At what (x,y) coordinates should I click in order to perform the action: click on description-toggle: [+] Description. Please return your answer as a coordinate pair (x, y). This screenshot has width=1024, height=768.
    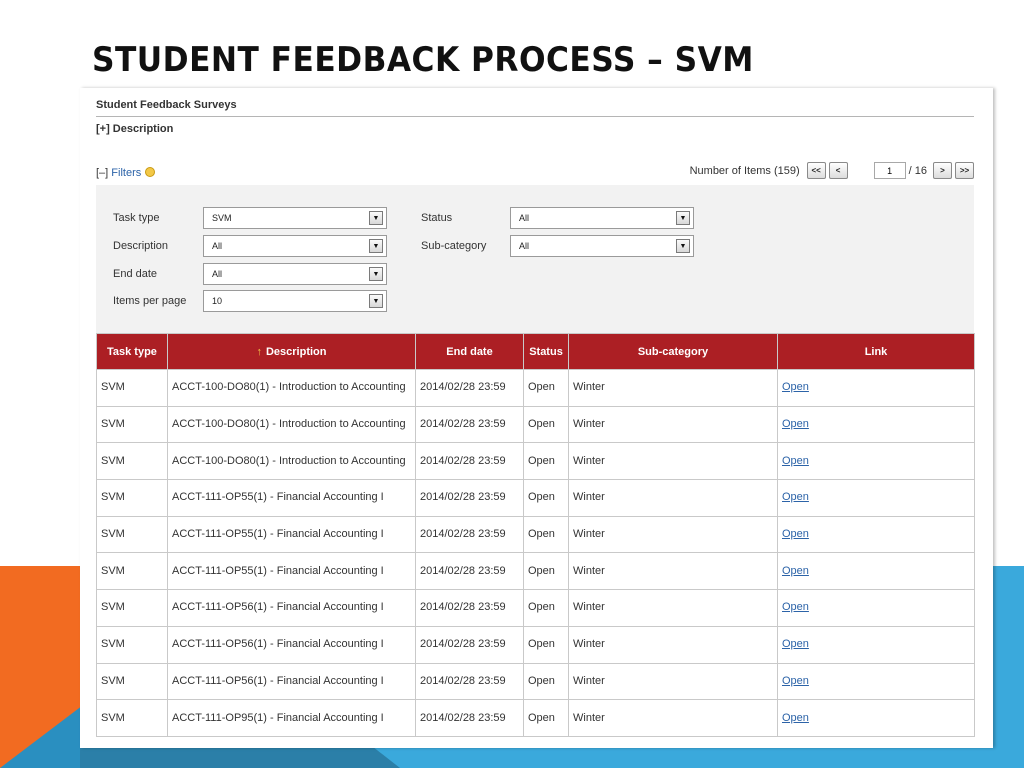
    Looking at the image, I should click on (134, 129).